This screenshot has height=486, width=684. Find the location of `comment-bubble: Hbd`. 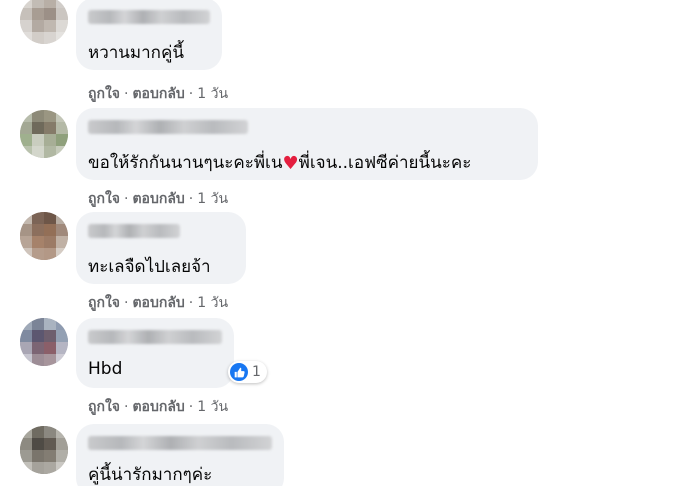

comment-bubble: Hbd is located at coordinates (155, 353).